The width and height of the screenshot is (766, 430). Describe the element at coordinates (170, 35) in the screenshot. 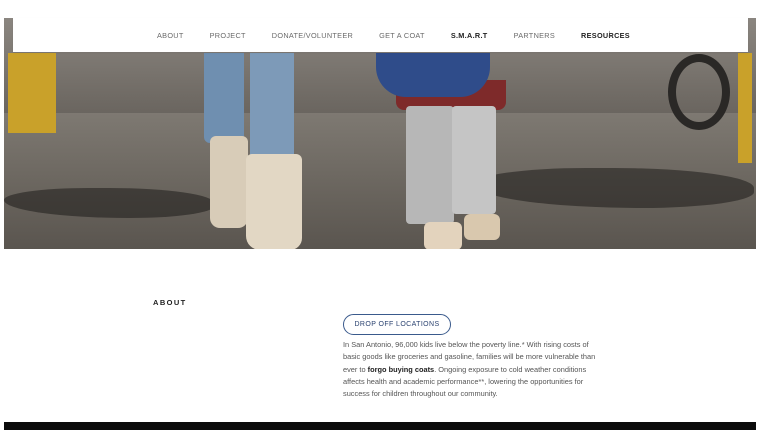

I see `nav-about: ABOUT` at that location.